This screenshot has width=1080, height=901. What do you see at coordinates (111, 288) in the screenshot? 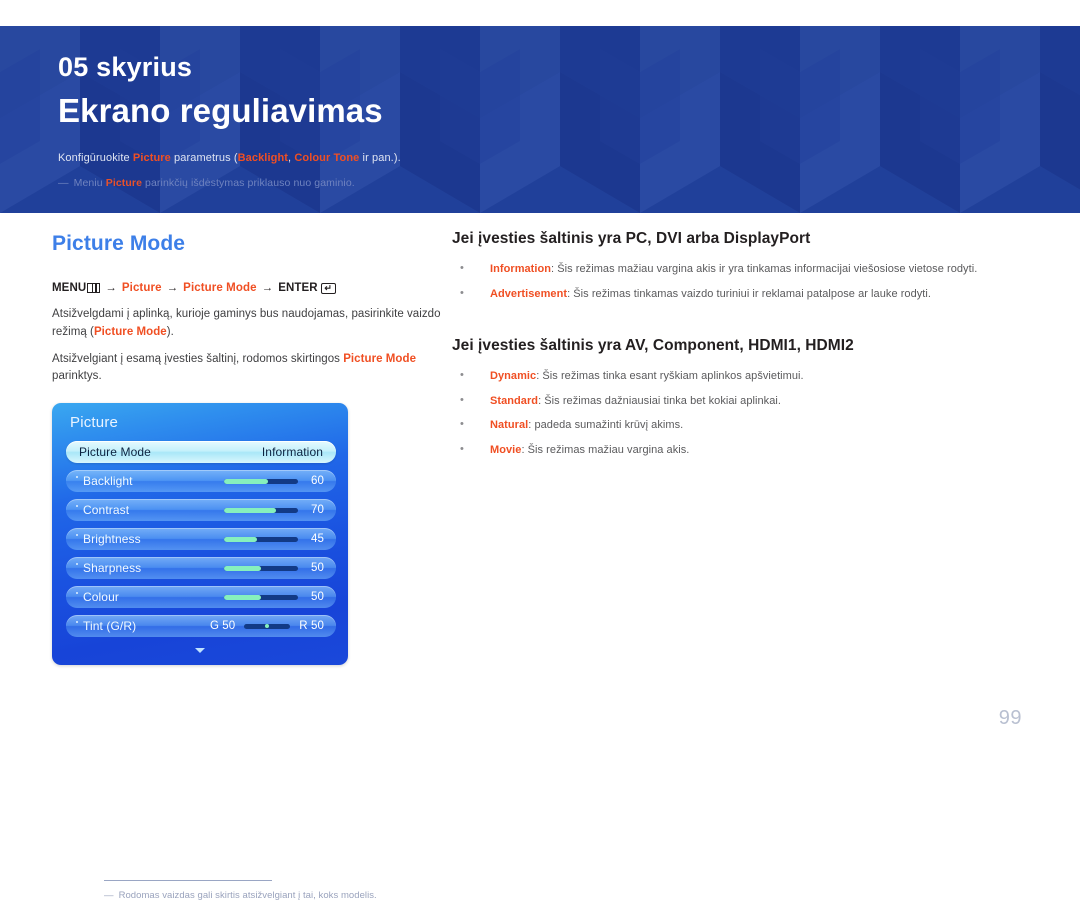
I see `arrow-icon-1: →` at bounding box center [111, 288].